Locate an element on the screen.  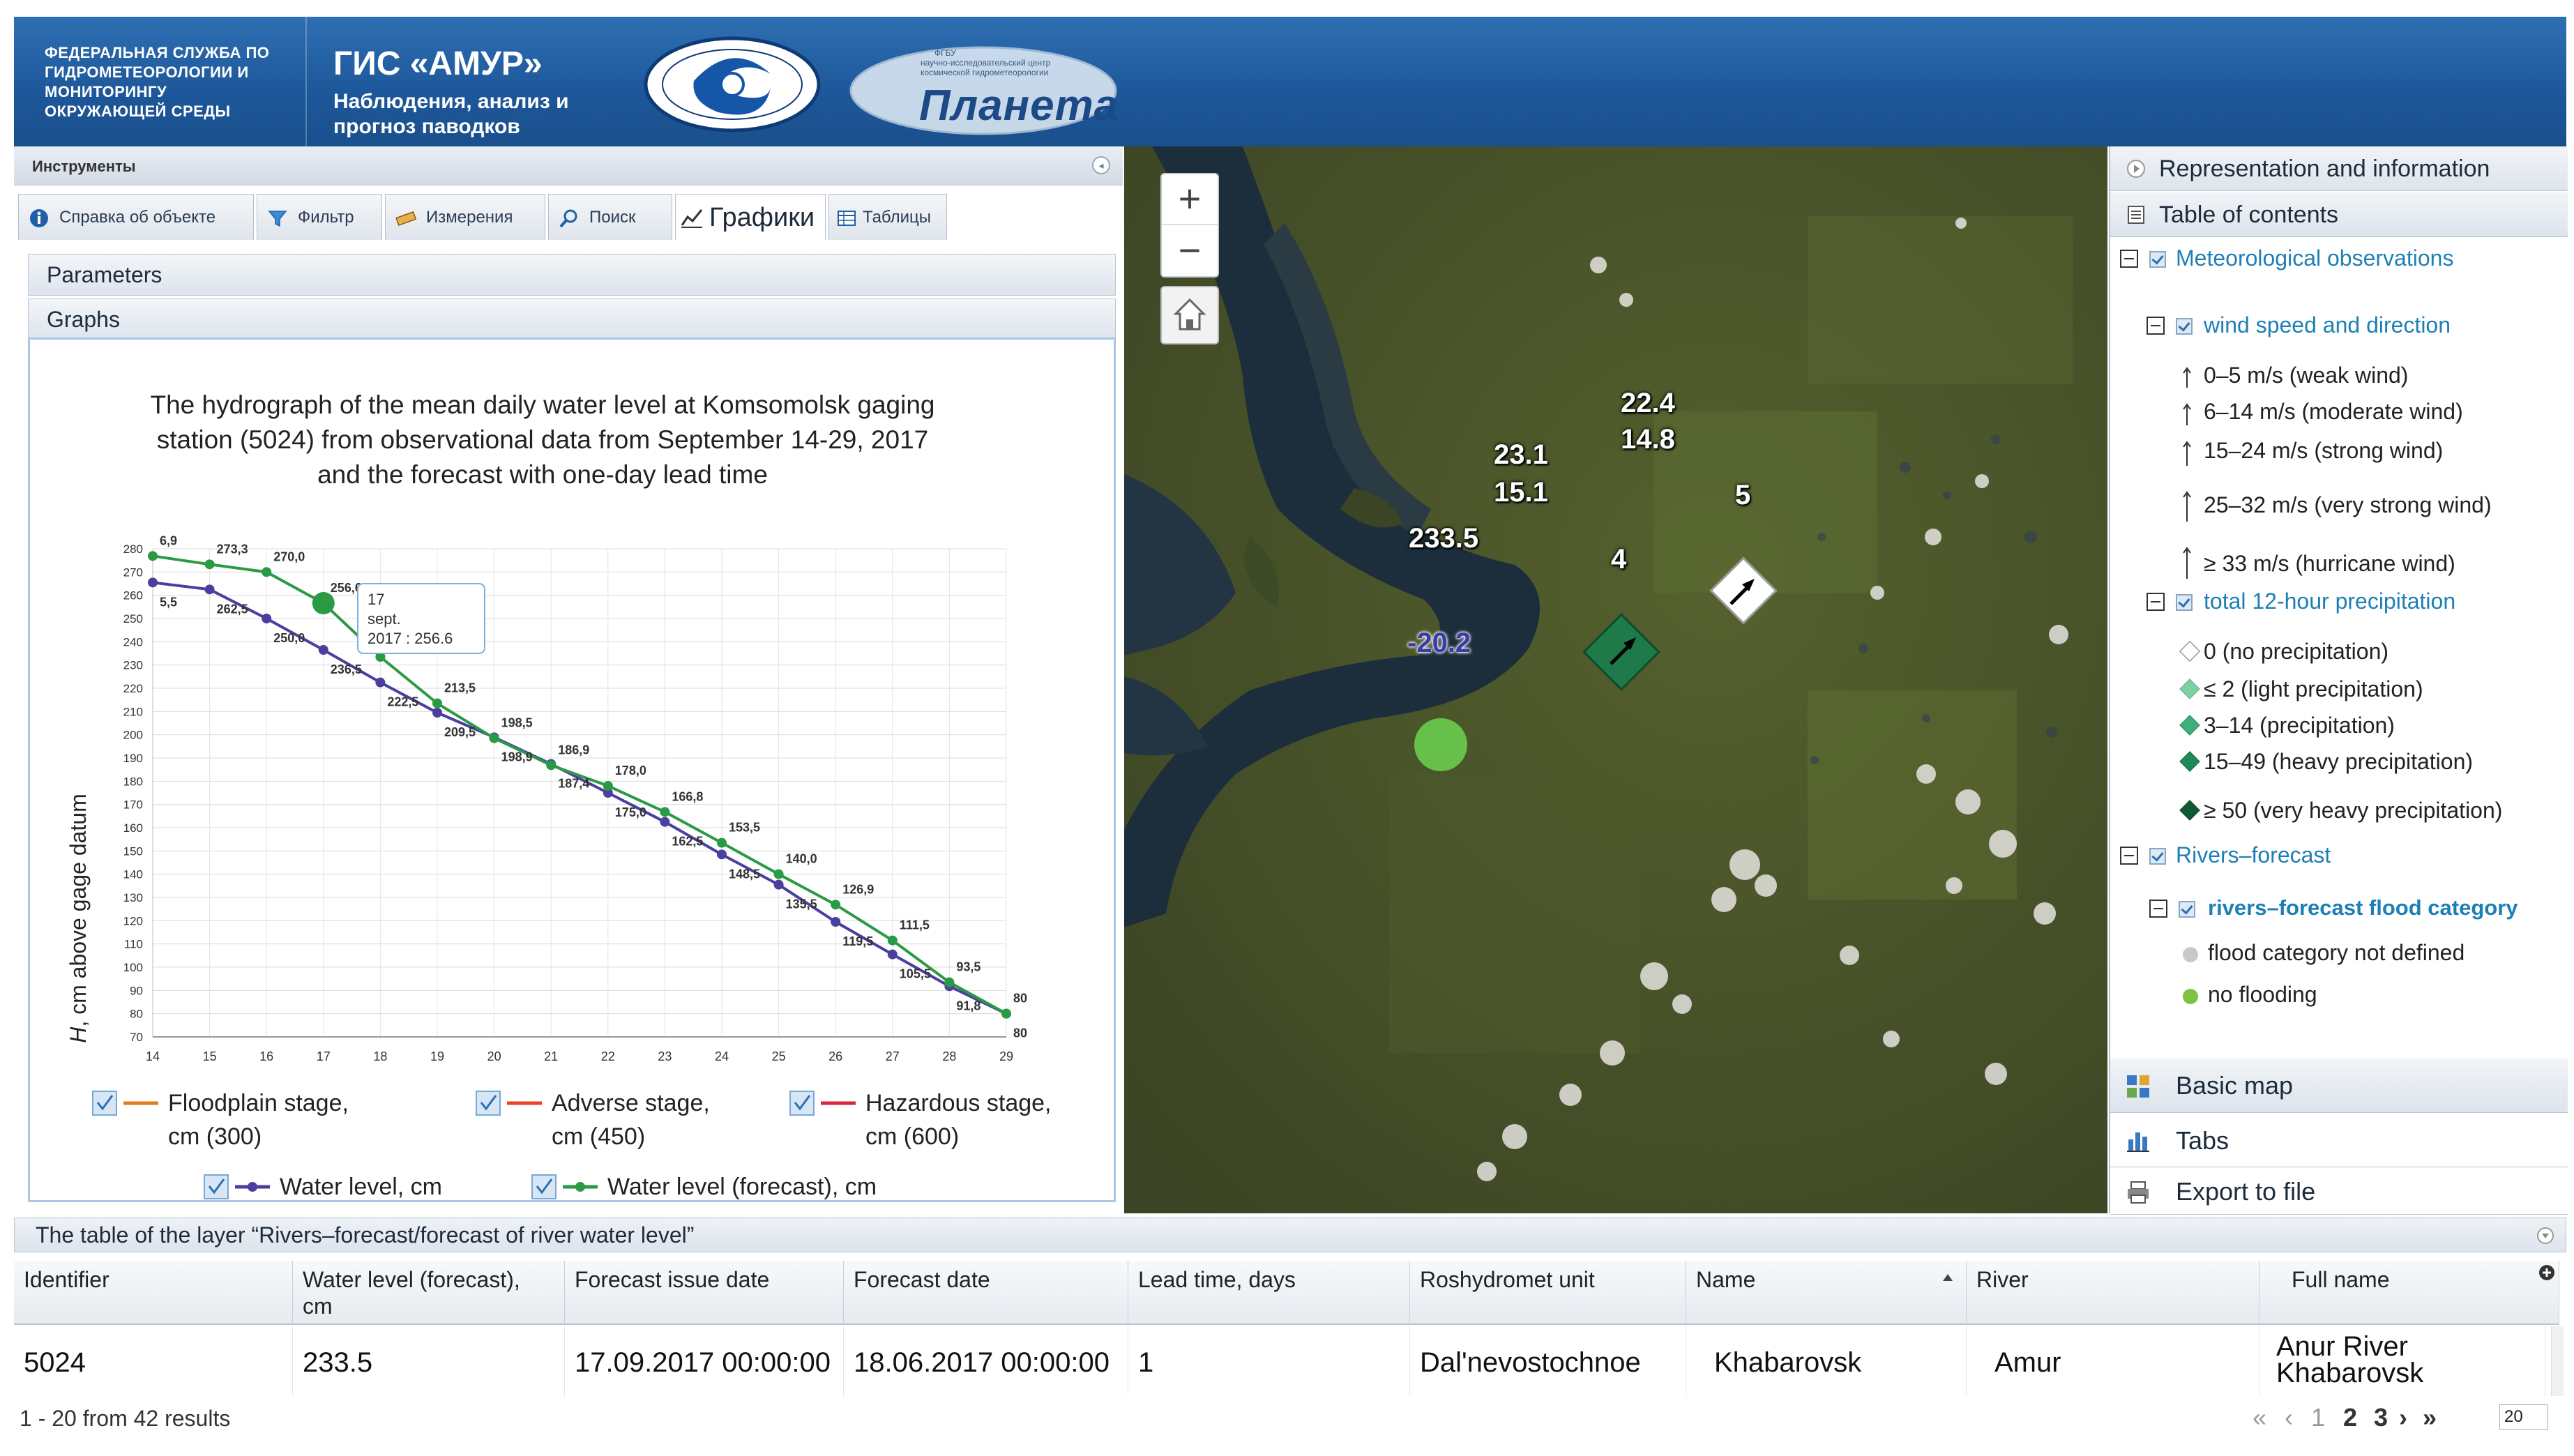
export-section: Export to file is located at coordinates (2339, 1192).